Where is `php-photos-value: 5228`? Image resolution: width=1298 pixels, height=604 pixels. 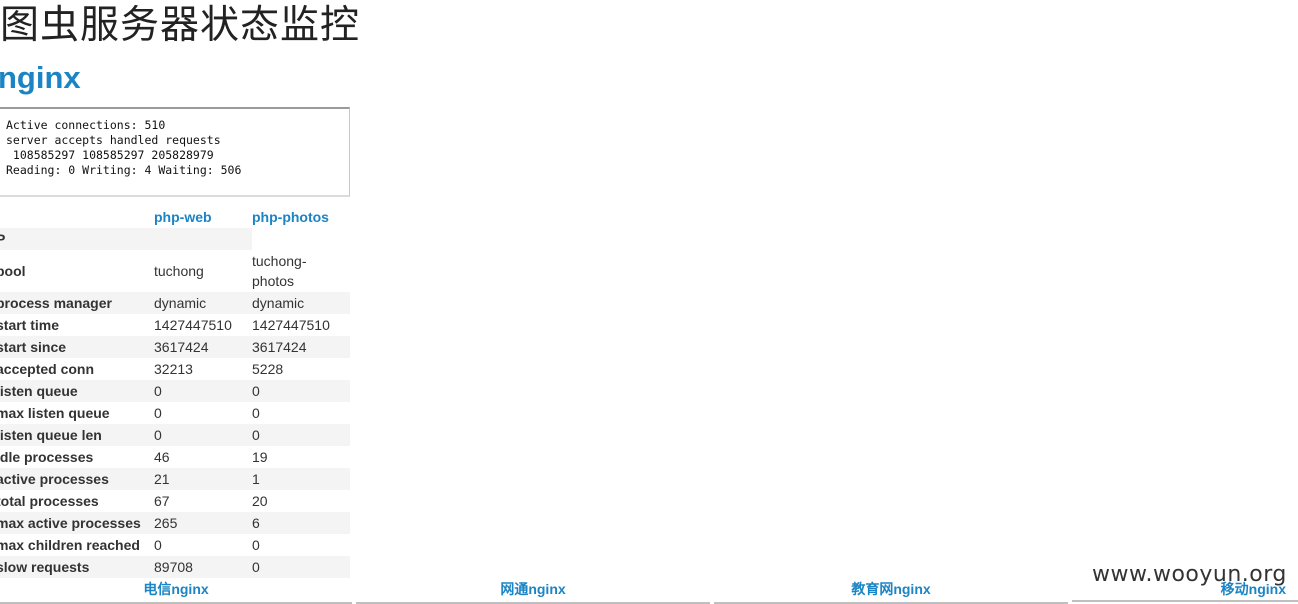
php-photos-value: 5228 is located at coordinates (268, 369).